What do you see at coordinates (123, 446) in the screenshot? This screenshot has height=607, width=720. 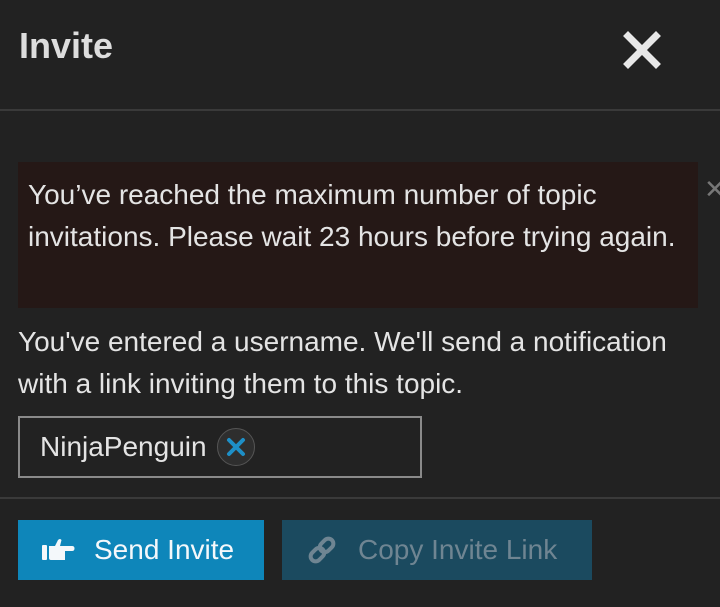 I see `chip-label: NinjaPenguin` at bounding box center [123, 446].